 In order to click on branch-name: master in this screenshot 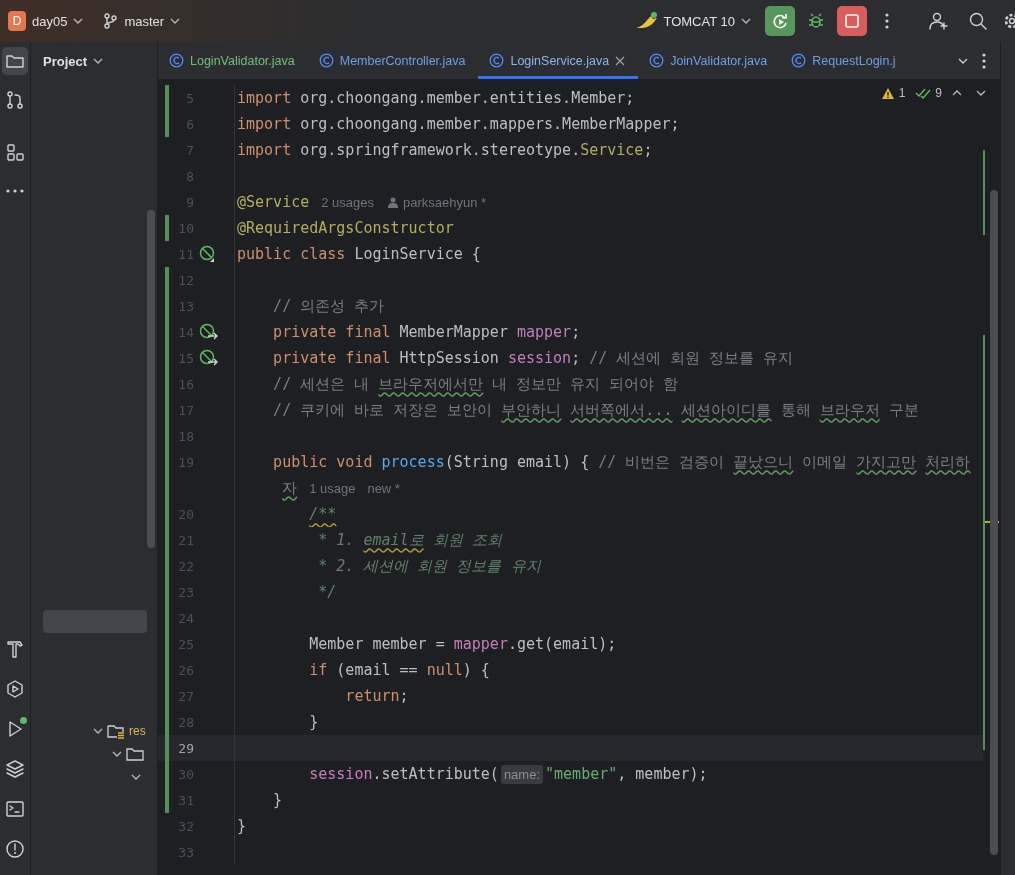, I will do `click(144, 21)`.